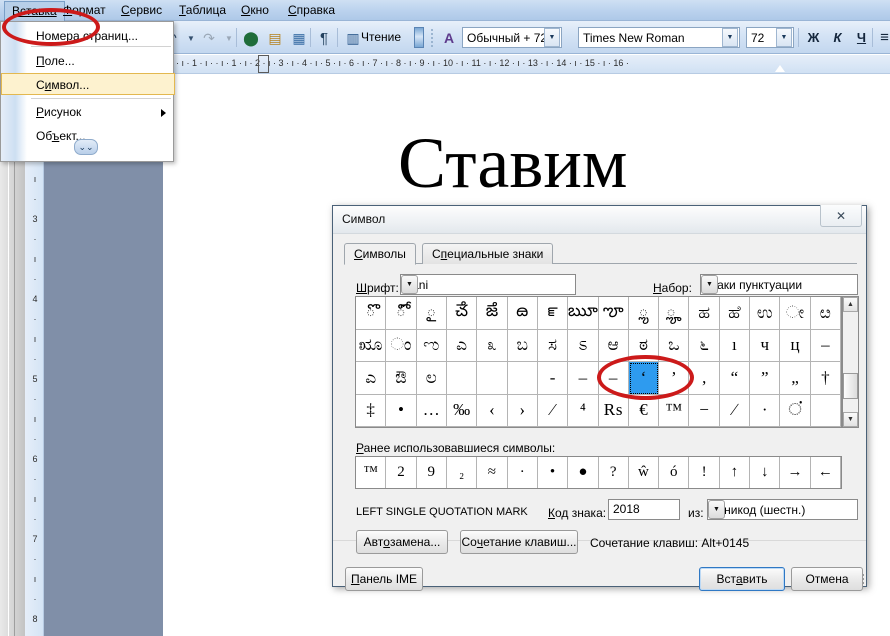  I want to click on close-icon: ✕, so click(841, 216).